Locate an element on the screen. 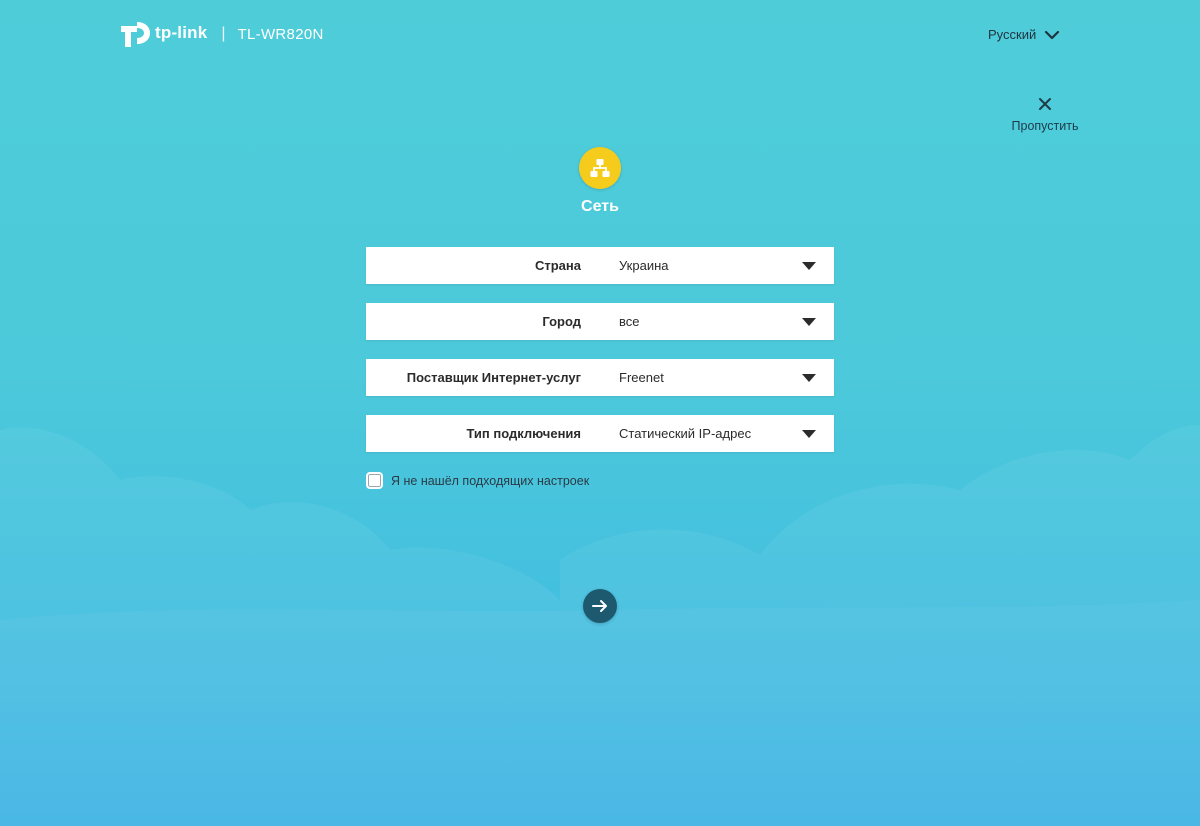  country-label: Страна is located at coordinates (557, 265).